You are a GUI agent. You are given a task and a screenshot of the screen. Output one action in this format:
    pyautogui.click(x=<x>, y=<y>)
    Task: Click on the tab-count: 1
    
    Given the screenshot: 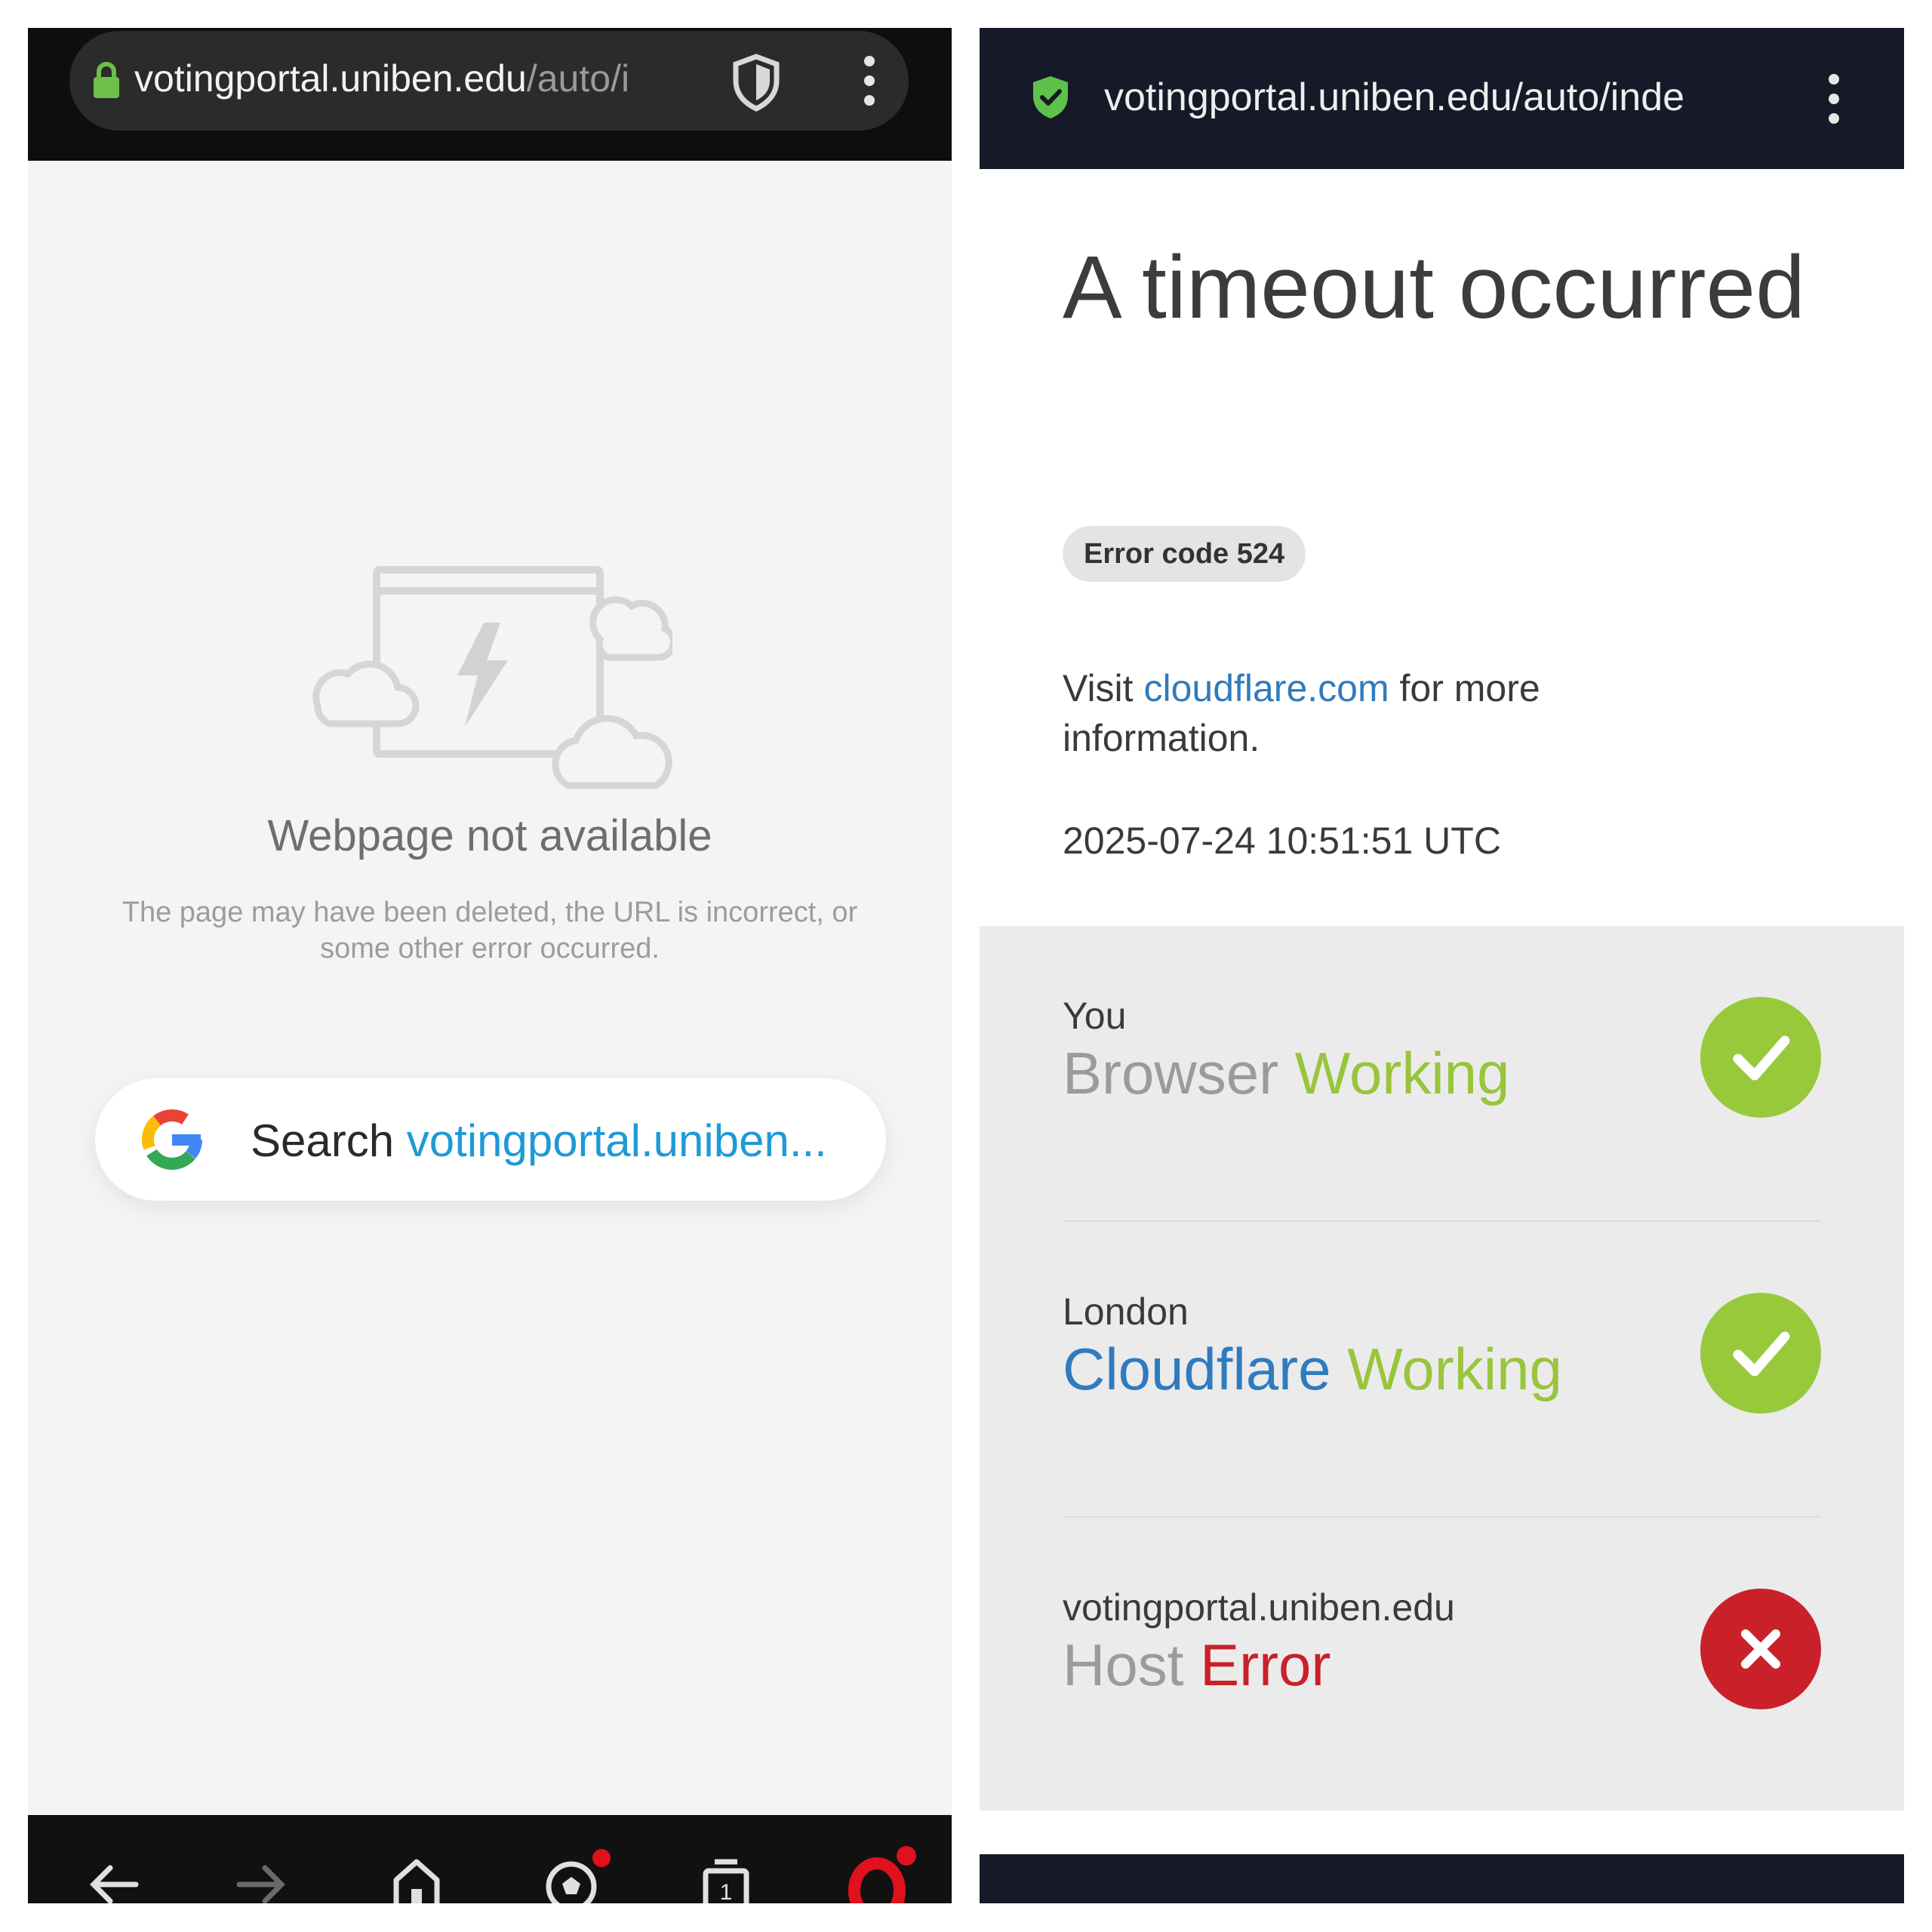 What is the action you would take?
    pyautogui.click(x=726, y=1891)
    